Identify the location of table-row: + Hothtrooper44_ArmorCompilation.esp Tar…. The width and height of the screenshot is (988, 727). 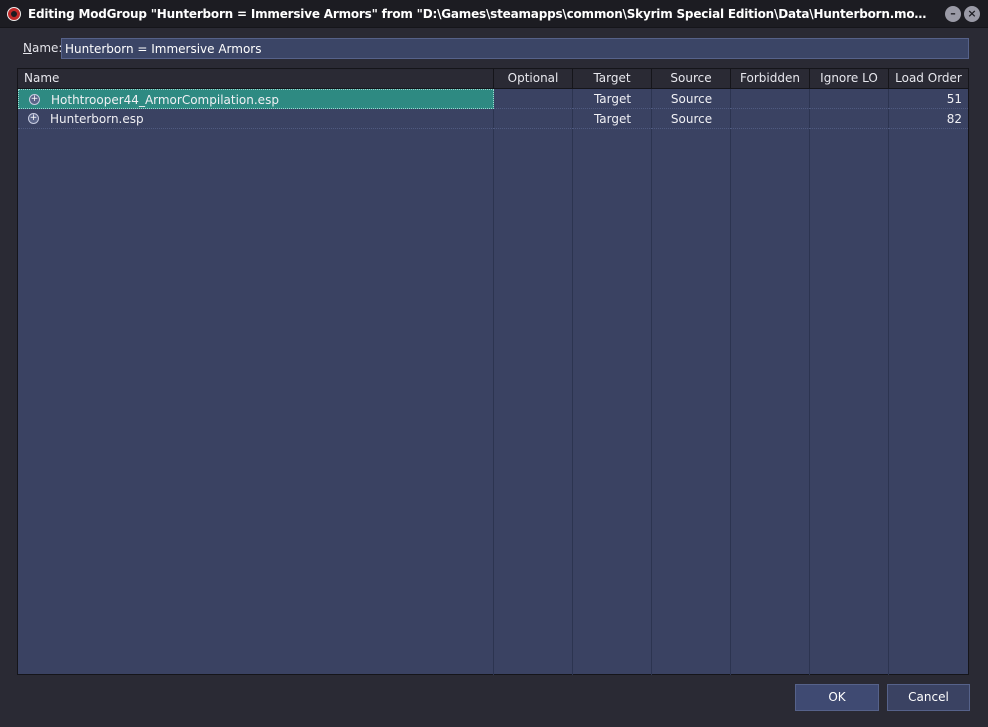
(493, 99).